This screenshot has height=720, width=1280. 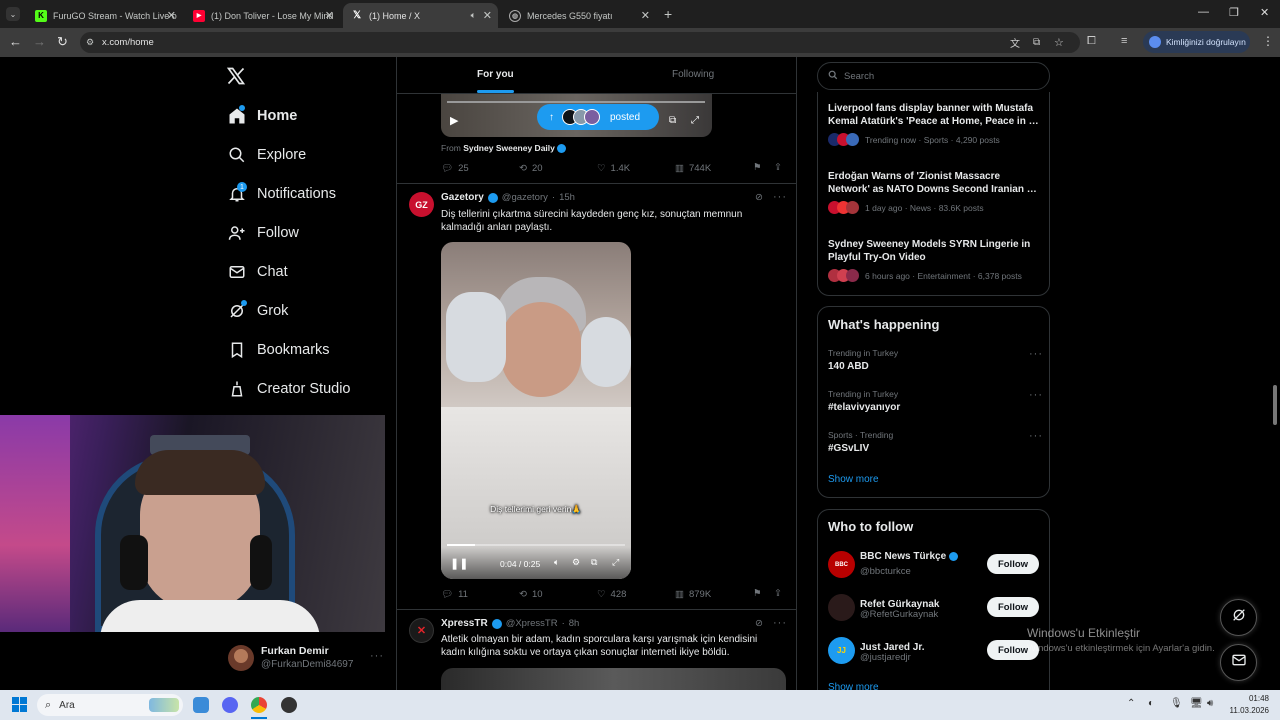 What do you see at coordinates (525, 197) in the screenshot?
I see `author-handle: @gazetory` at bounding box center [525, 197].